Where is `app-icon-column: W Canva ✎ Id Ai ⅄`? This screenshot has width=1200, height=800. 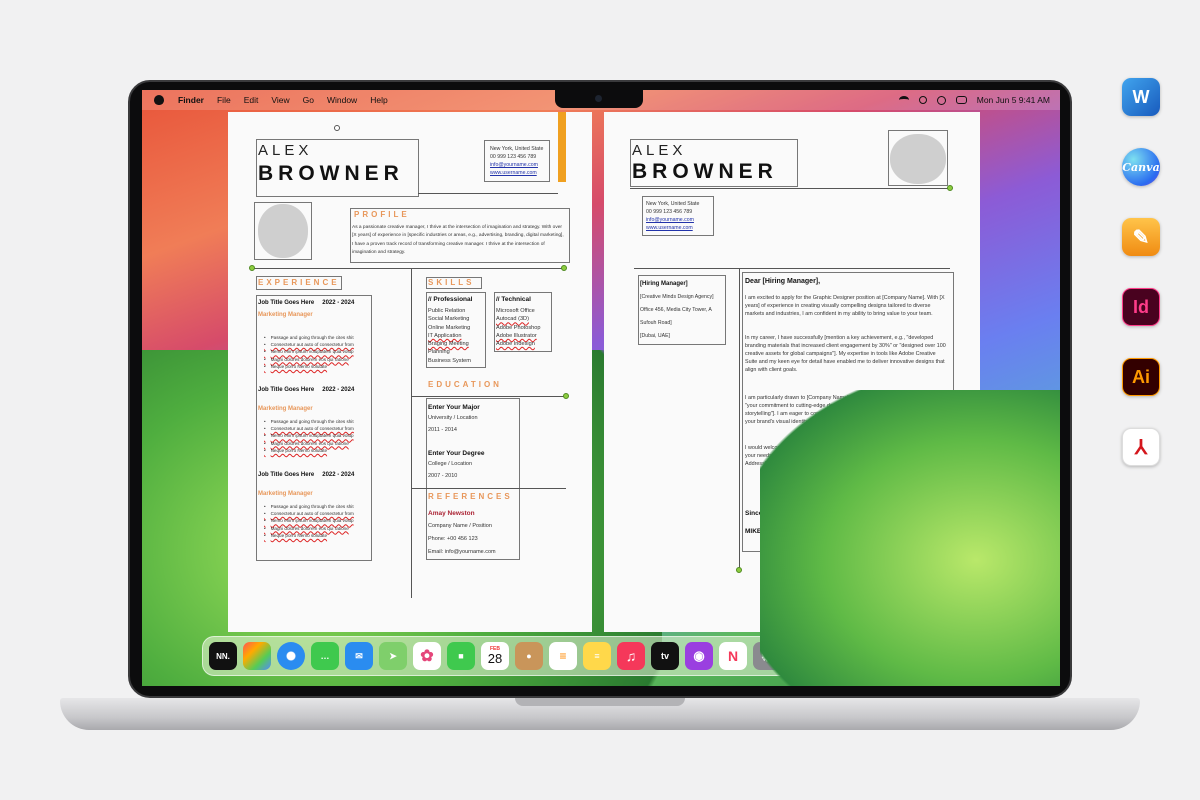
app-icon-column: W Canva ✎ Id Ai ⅄ is located at coordinates (1142, 288).